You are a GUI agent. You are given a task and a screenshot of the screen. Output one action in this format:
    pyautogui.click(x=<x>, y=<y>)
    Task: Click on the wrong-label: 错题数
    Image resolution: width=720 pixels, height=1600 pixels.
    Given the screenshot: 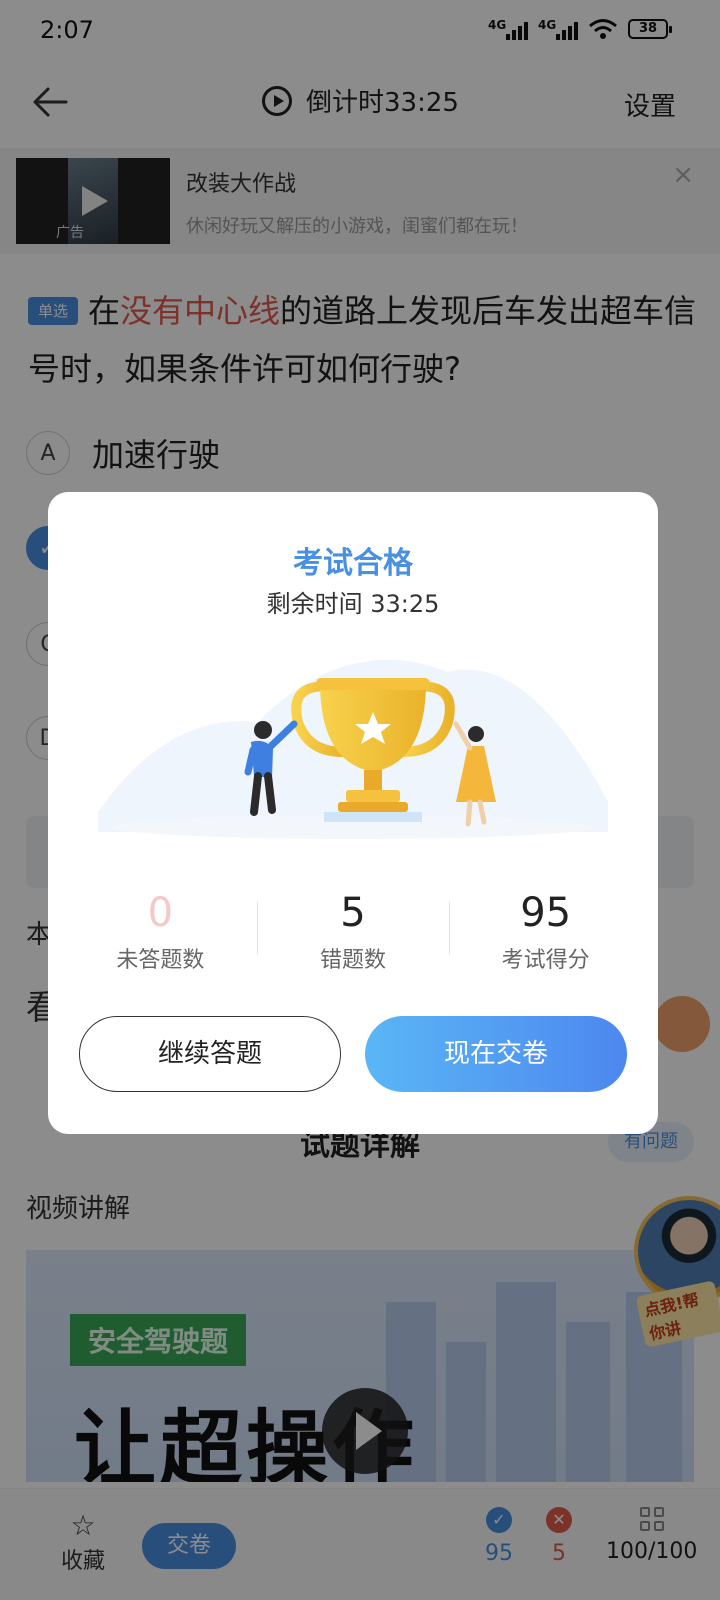 What is the action you would take?
    pyautogui.click(x=353, y=960)
    